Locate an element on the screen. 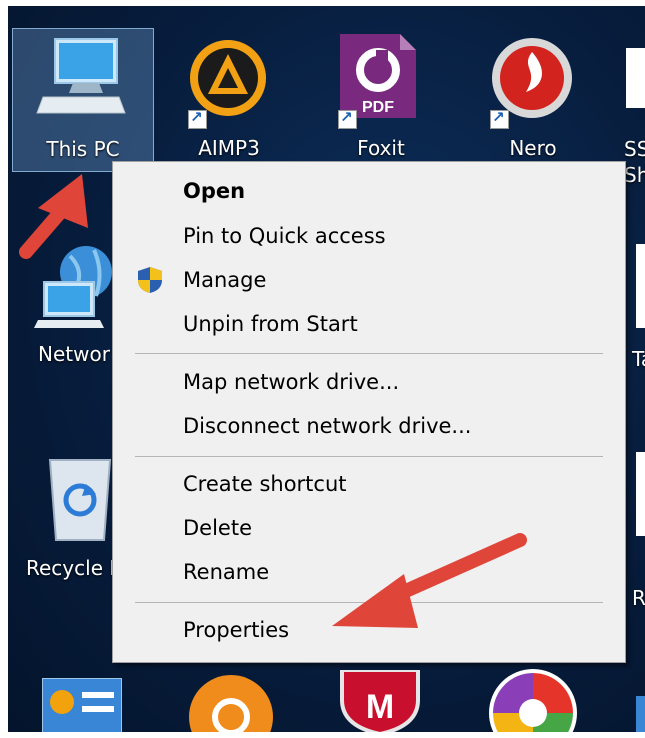  computer-icon is located at coordinates (81, 76).